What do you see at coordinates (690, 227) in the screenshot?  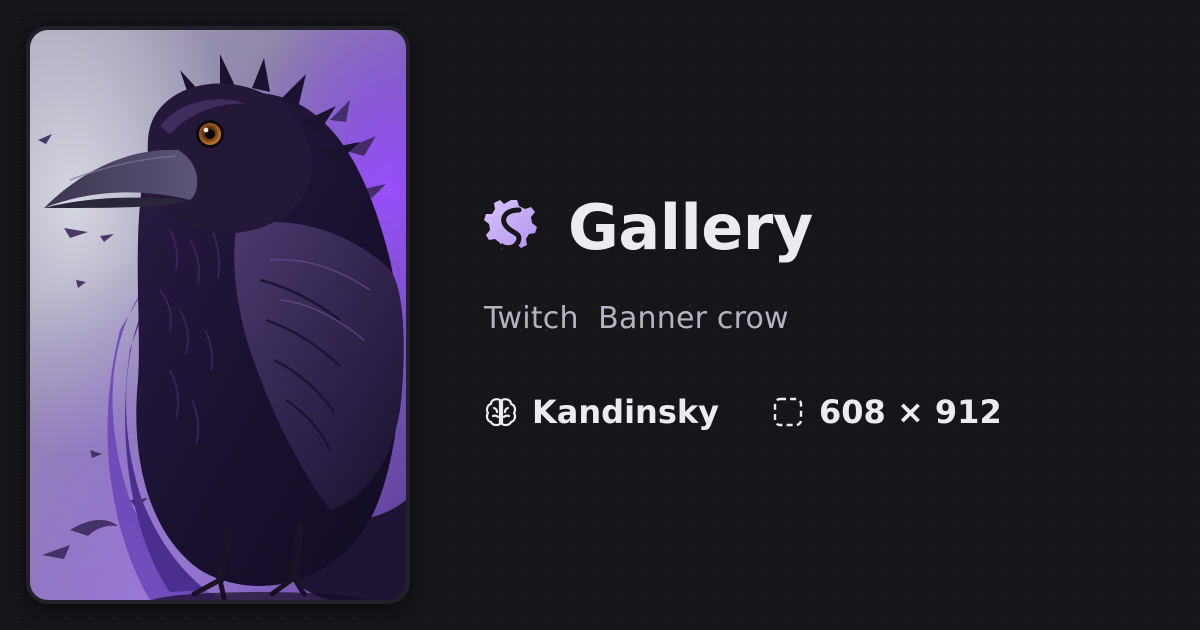 I see `page-title: Gallery` at bounding box center [690, 227].